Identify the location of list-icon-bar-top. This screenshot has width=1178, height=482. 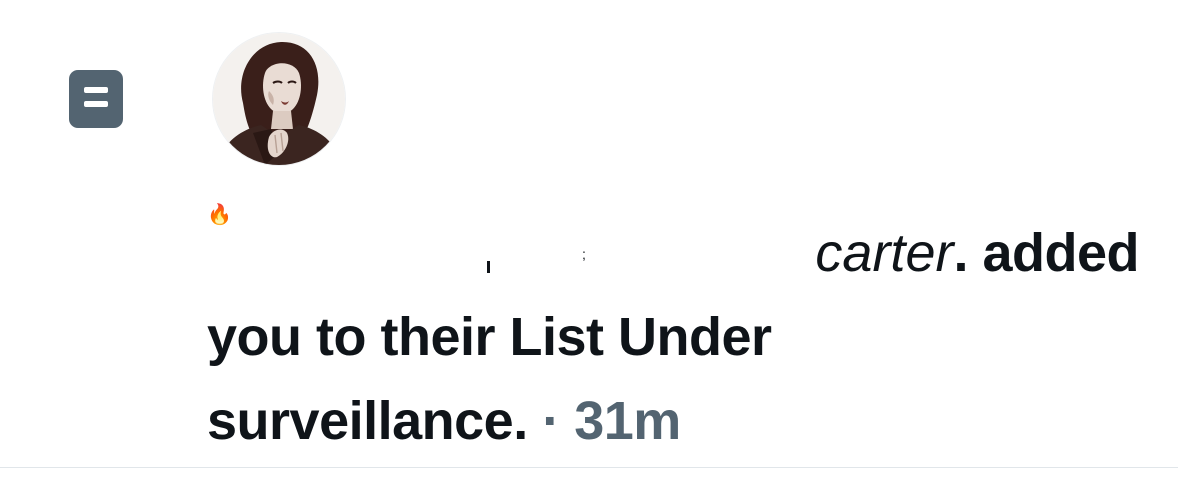
(96, 90).